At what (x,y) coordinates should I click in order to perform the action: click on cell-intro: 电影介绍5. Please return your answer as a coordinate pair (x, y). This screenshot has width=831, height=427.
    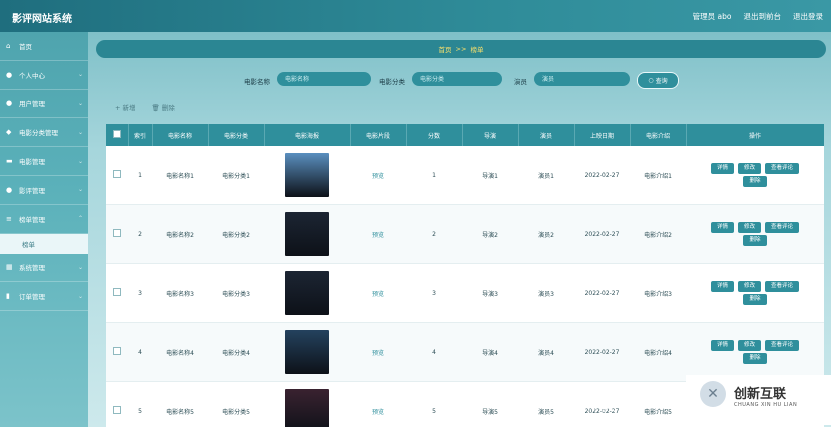
    Looking at the image, I should click on (658, 404).